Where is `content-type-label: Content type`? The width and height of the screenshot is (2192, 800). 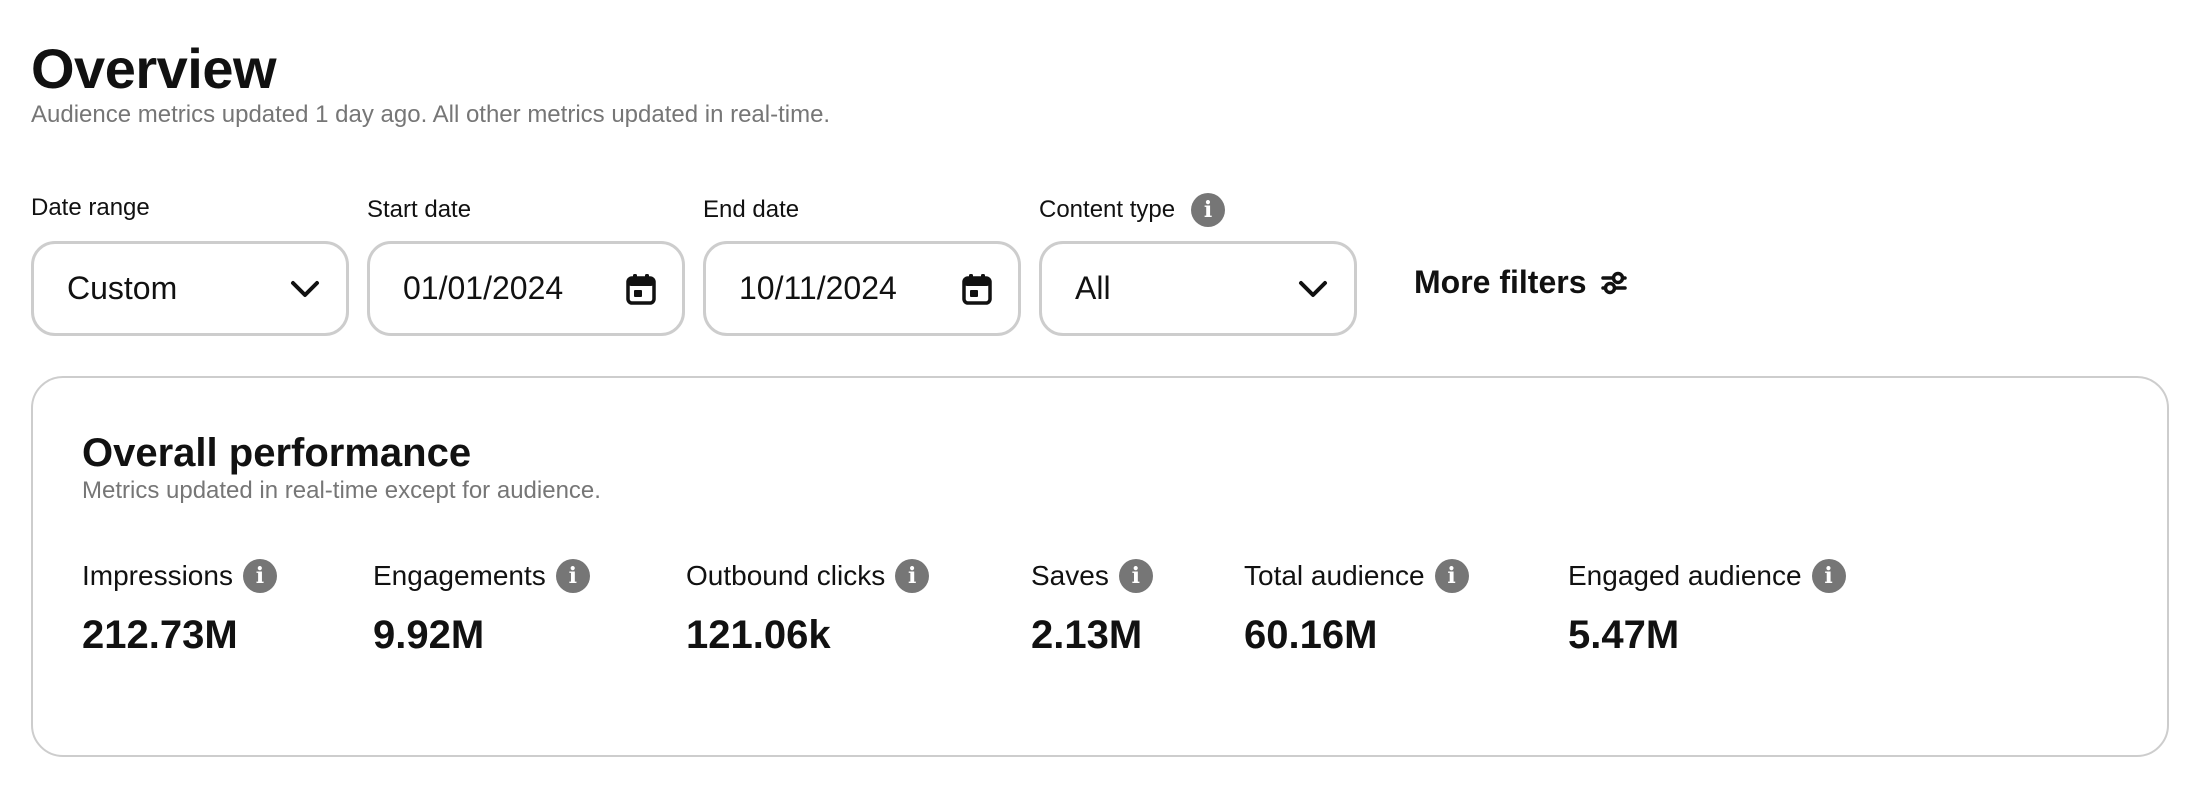 content-type-label: Content type is located at coordinates (1107, 209).